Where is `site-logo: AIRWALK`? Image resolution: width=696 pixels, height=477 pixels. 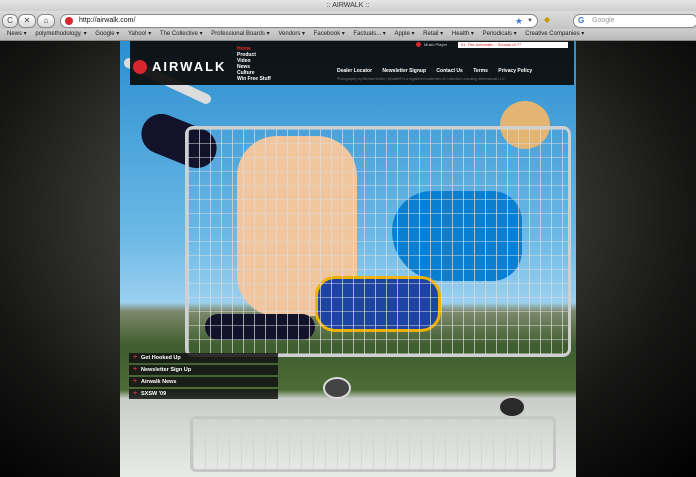 site-logo: AIRWALK is located at coordinates (189, 66).